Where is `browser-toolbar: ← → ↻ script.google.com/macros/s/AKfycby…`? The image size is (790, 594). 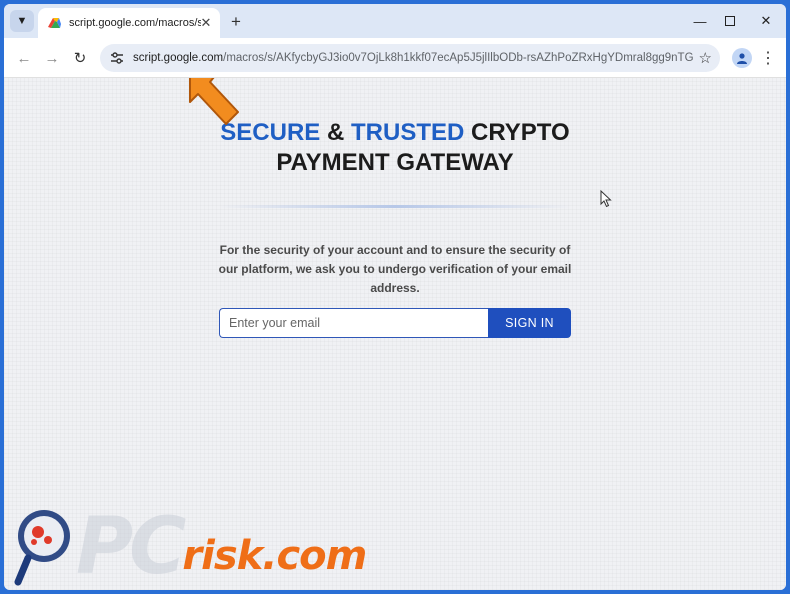 browser-toolbar: ← → ↻ script.google.com/macros/s/AKfycby… is located at coordinates (395, 58).